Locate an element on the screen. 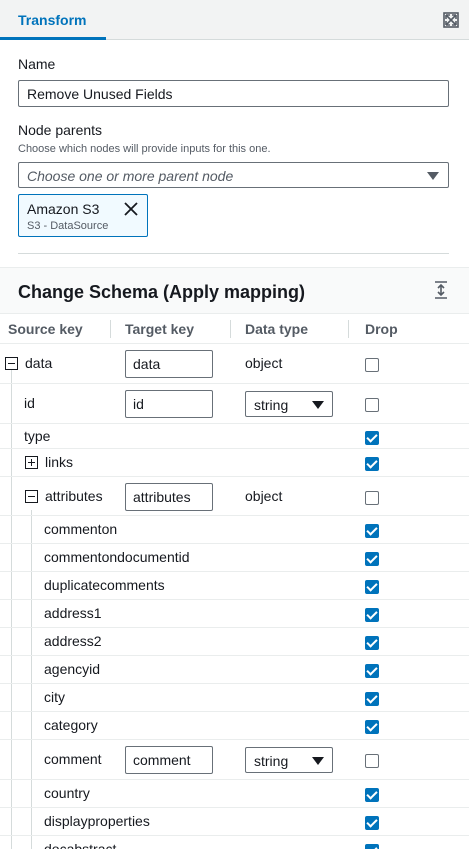 The width and height of the screenshot is (473, 849). source-key: address1 is located at coordinates (73, 613).